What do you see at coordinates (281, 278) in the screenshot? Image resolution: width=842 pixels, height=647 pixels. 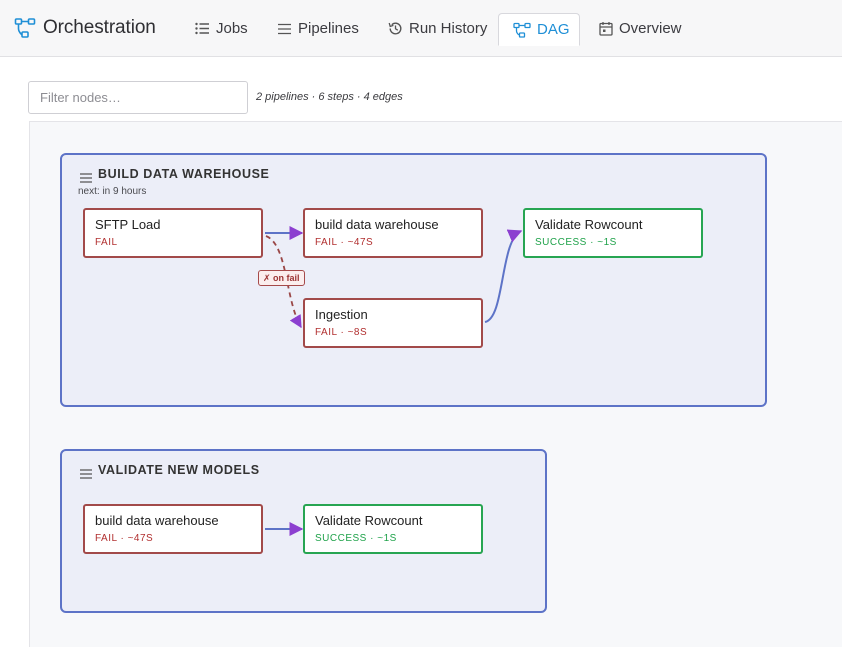 I see `on-fail-edge-label: ✗ on fail` at bounding box center [281, 278].